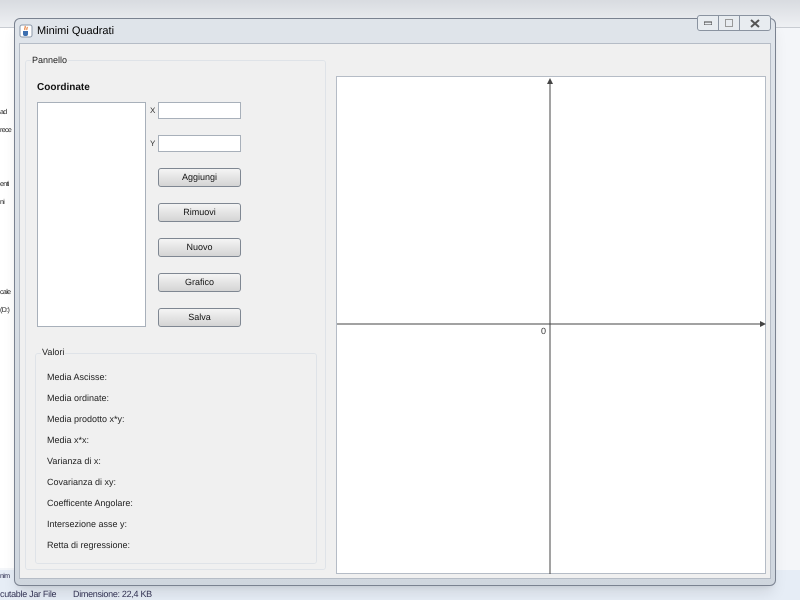 Image resolution: width=800 pixels, height=600 pixels. Describe the element at coordinates (78, 398) in the screenshot. I see `value-label: Media ordinate:` at that location.